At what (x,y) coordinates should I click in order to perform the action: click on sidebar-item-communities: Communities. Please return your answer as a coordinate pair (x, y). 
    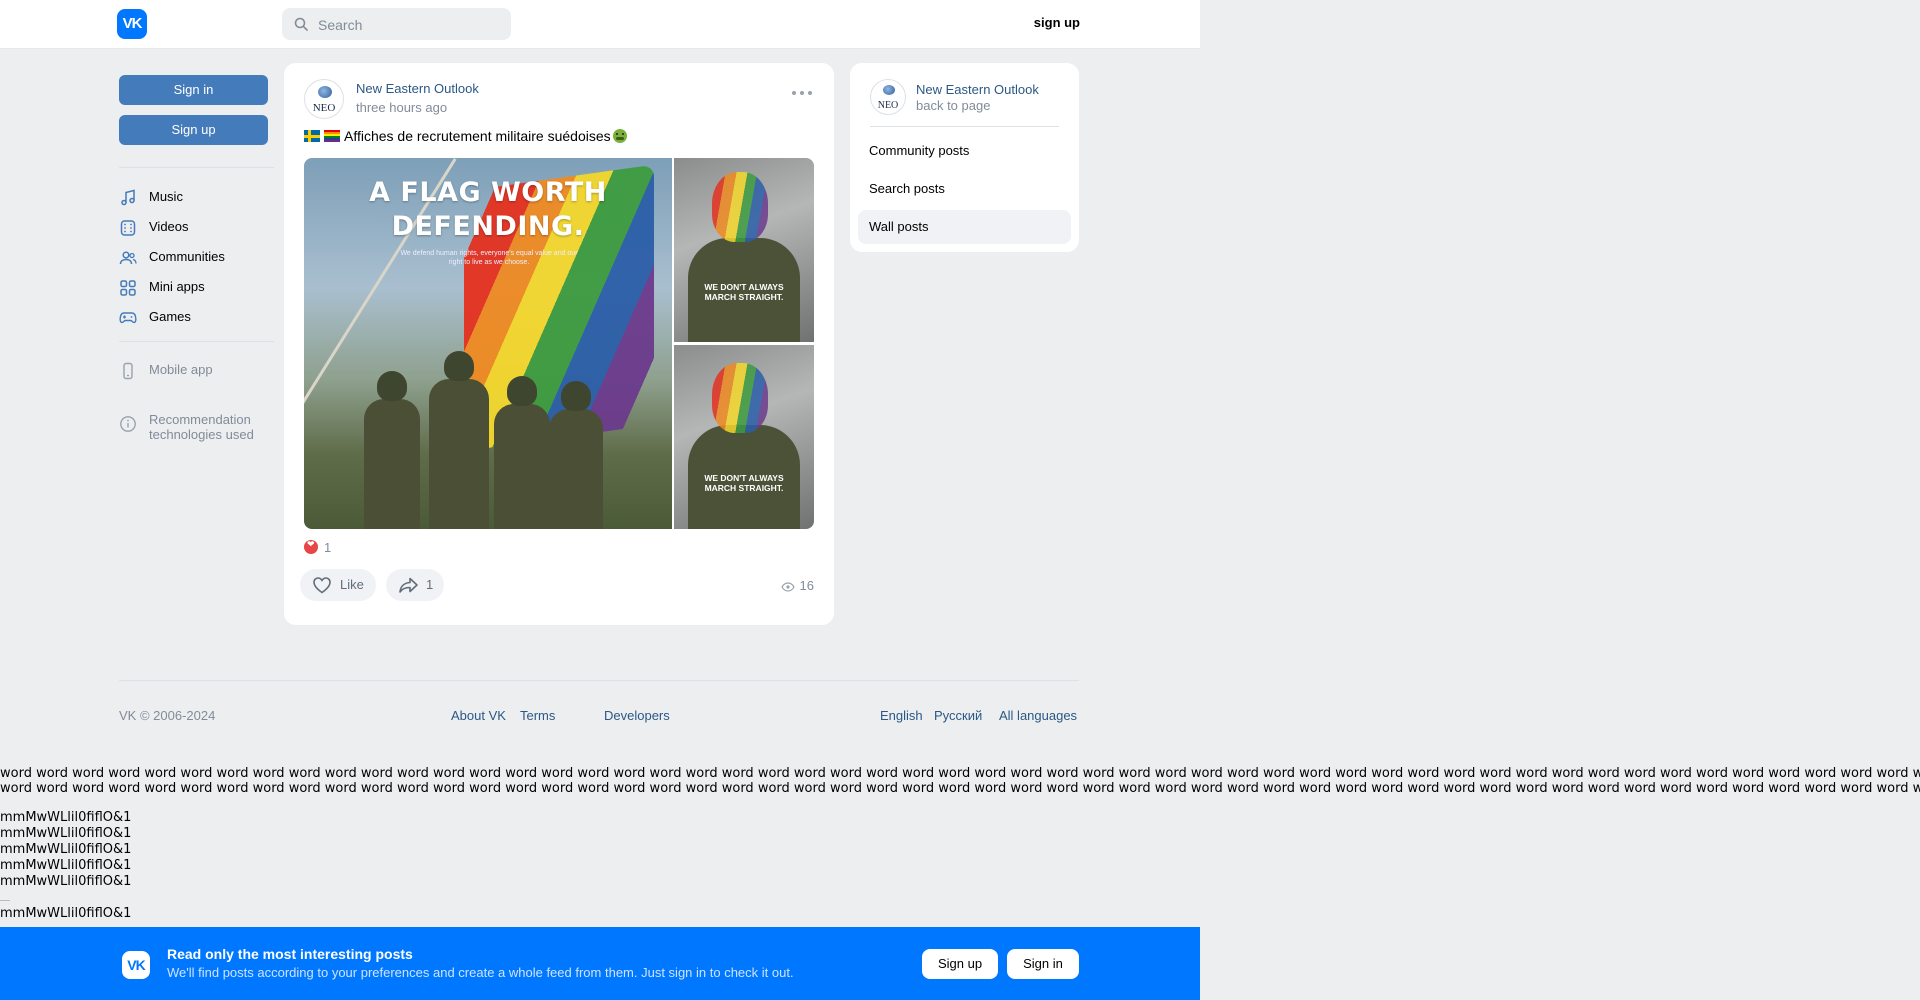
    Looking at the image, I should click on (199, 257).